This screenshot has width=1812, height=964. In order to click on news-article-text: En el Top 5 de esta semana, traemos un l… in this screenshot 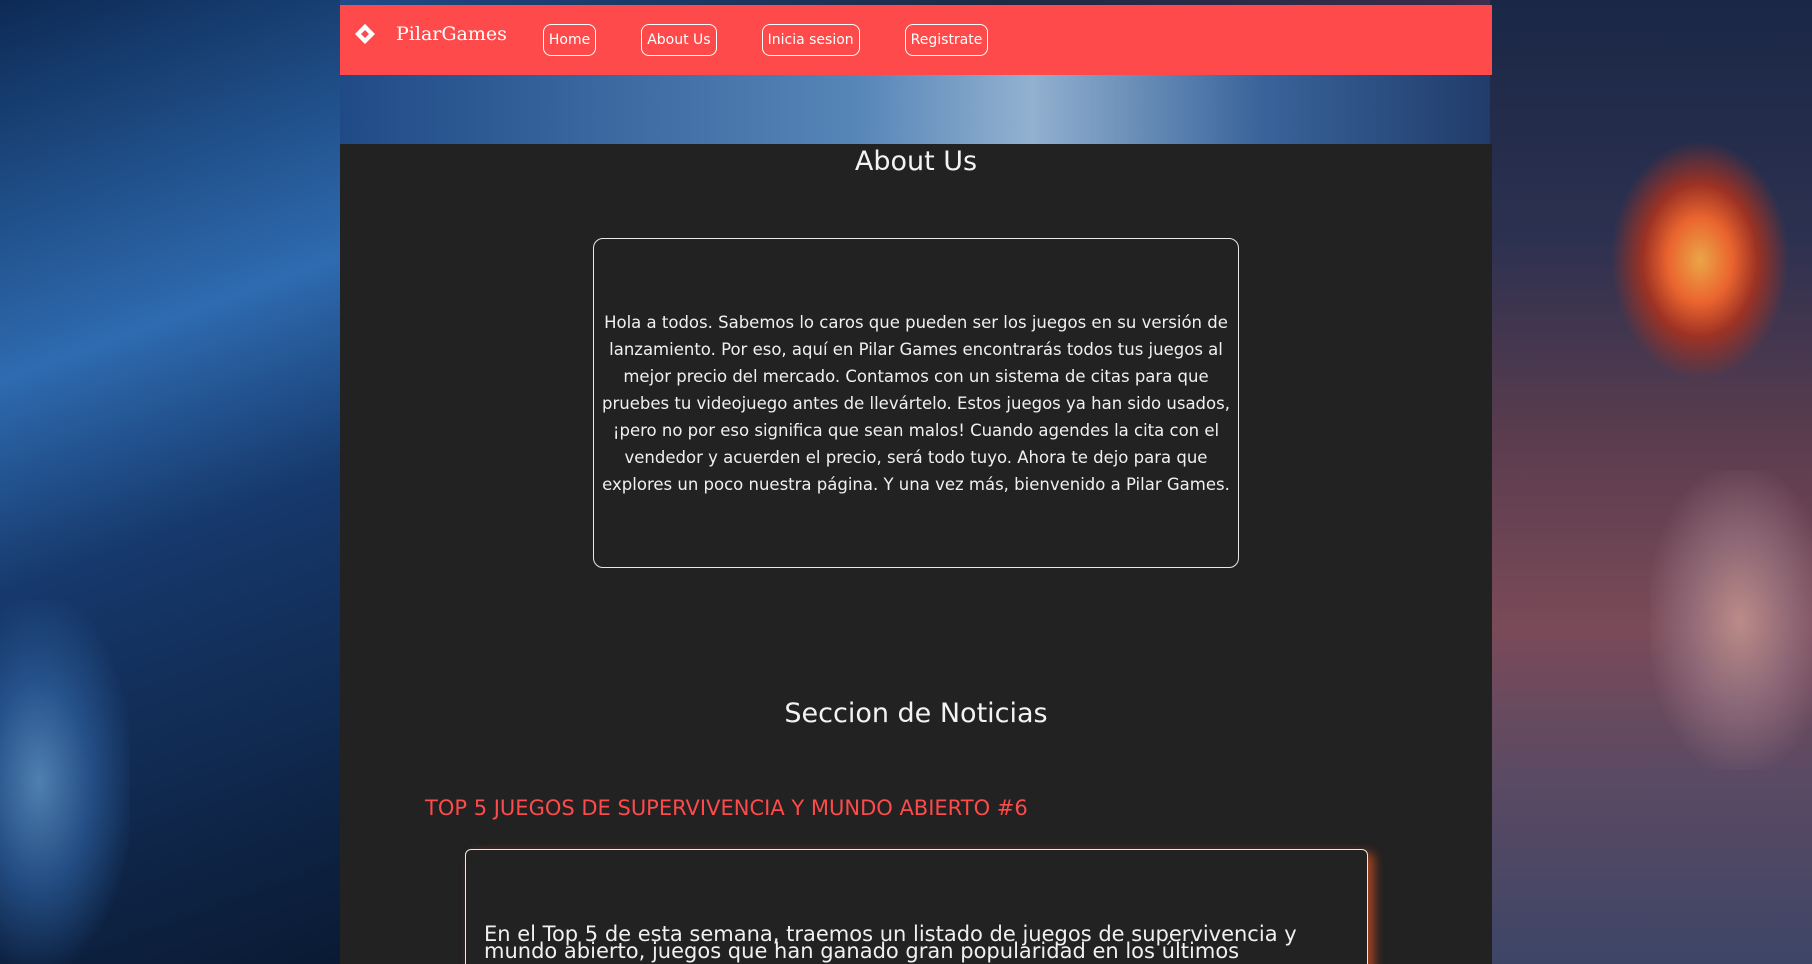, I will do `click(890, 942)`.